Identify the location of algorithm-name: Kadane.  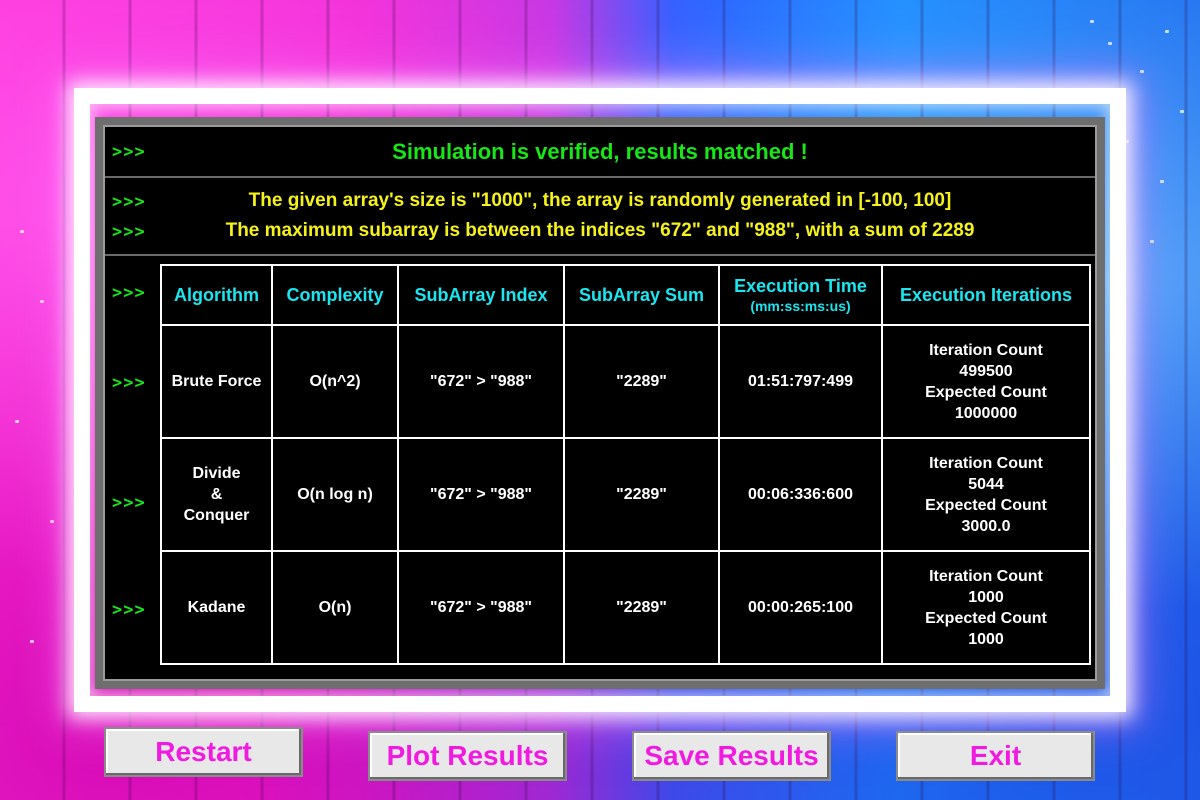
(216, 607).